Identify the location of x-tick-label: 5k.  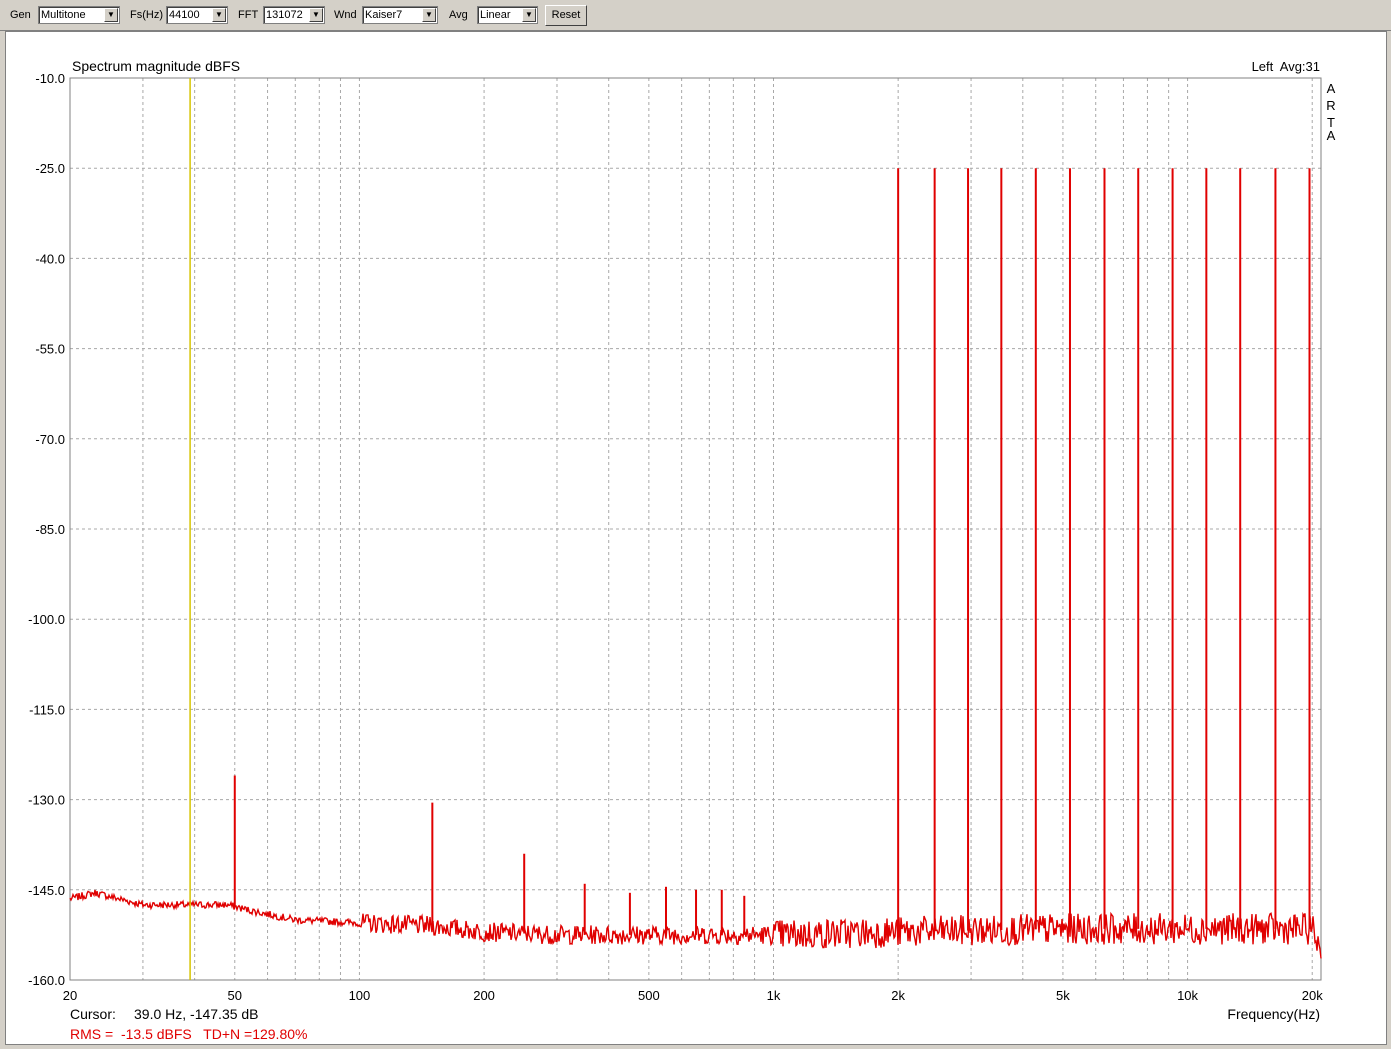
(1063, 995).